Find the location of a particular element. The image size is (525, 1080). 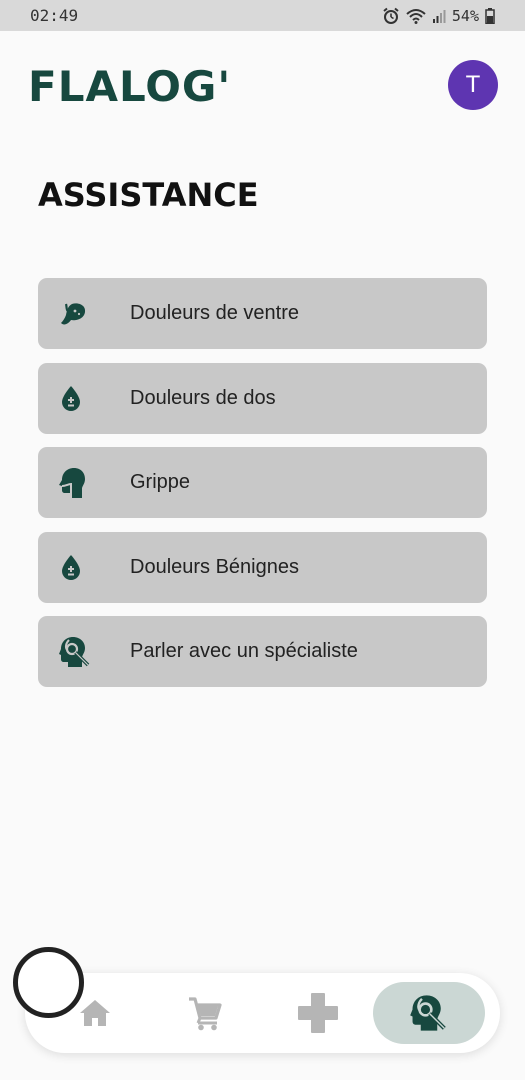

menu-item-specialiste: Parler avec un spécialiste is located at coordinates (262, 651).